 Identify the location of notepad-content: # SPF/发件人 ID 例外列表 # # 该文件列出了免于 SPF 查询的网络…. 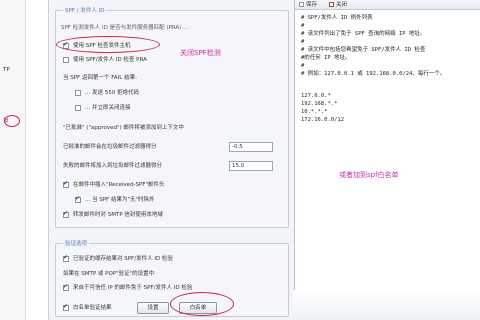
(373, 69).